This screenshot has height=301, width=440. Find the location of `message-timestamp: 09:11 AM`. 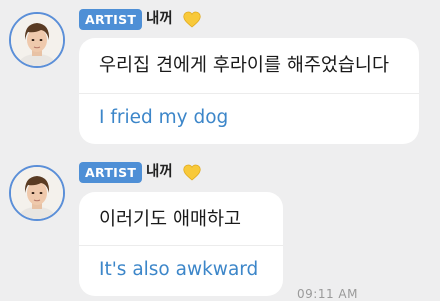

message-timestamp: 09:11 AM is located at coordinates (327, 294).